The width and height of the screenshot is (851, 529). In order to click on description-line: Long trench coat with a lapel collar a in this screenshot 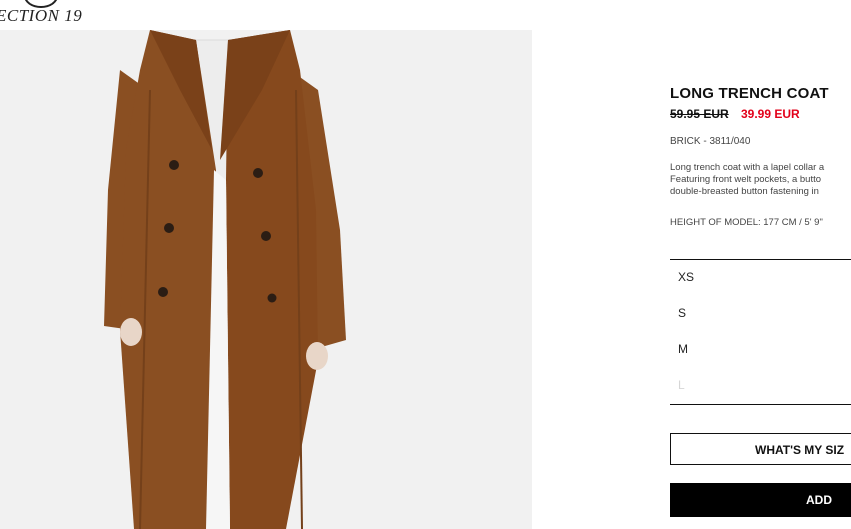, I will do `click(747, 167)`.